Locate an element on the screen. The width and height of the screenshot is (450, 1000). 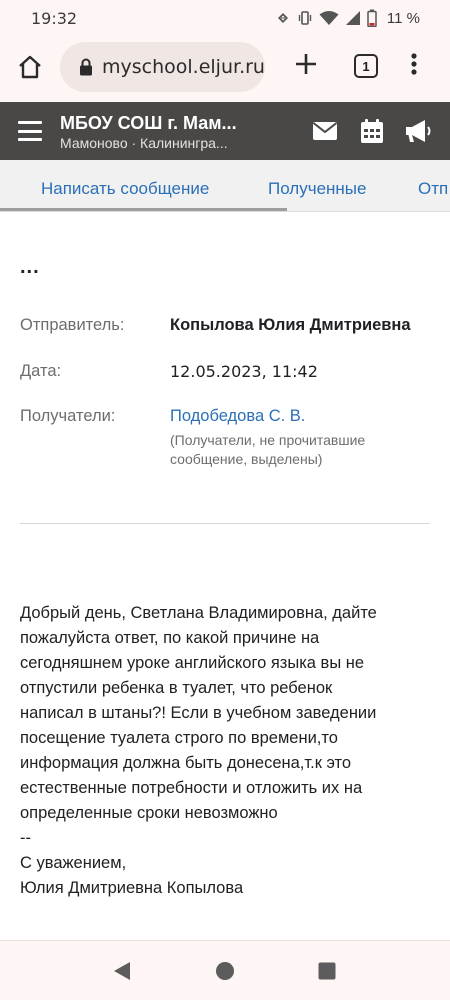
message-tabs: Написать сообщение Полученные Отп is located at coordinates (225, 186).